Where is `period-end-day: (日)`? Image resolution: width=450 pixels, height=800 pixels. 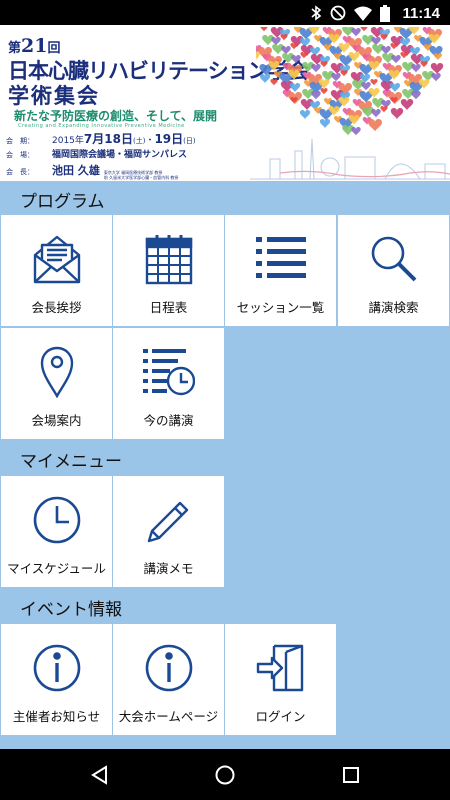 period-end-day: (日) is located at coordinates (189, 141).